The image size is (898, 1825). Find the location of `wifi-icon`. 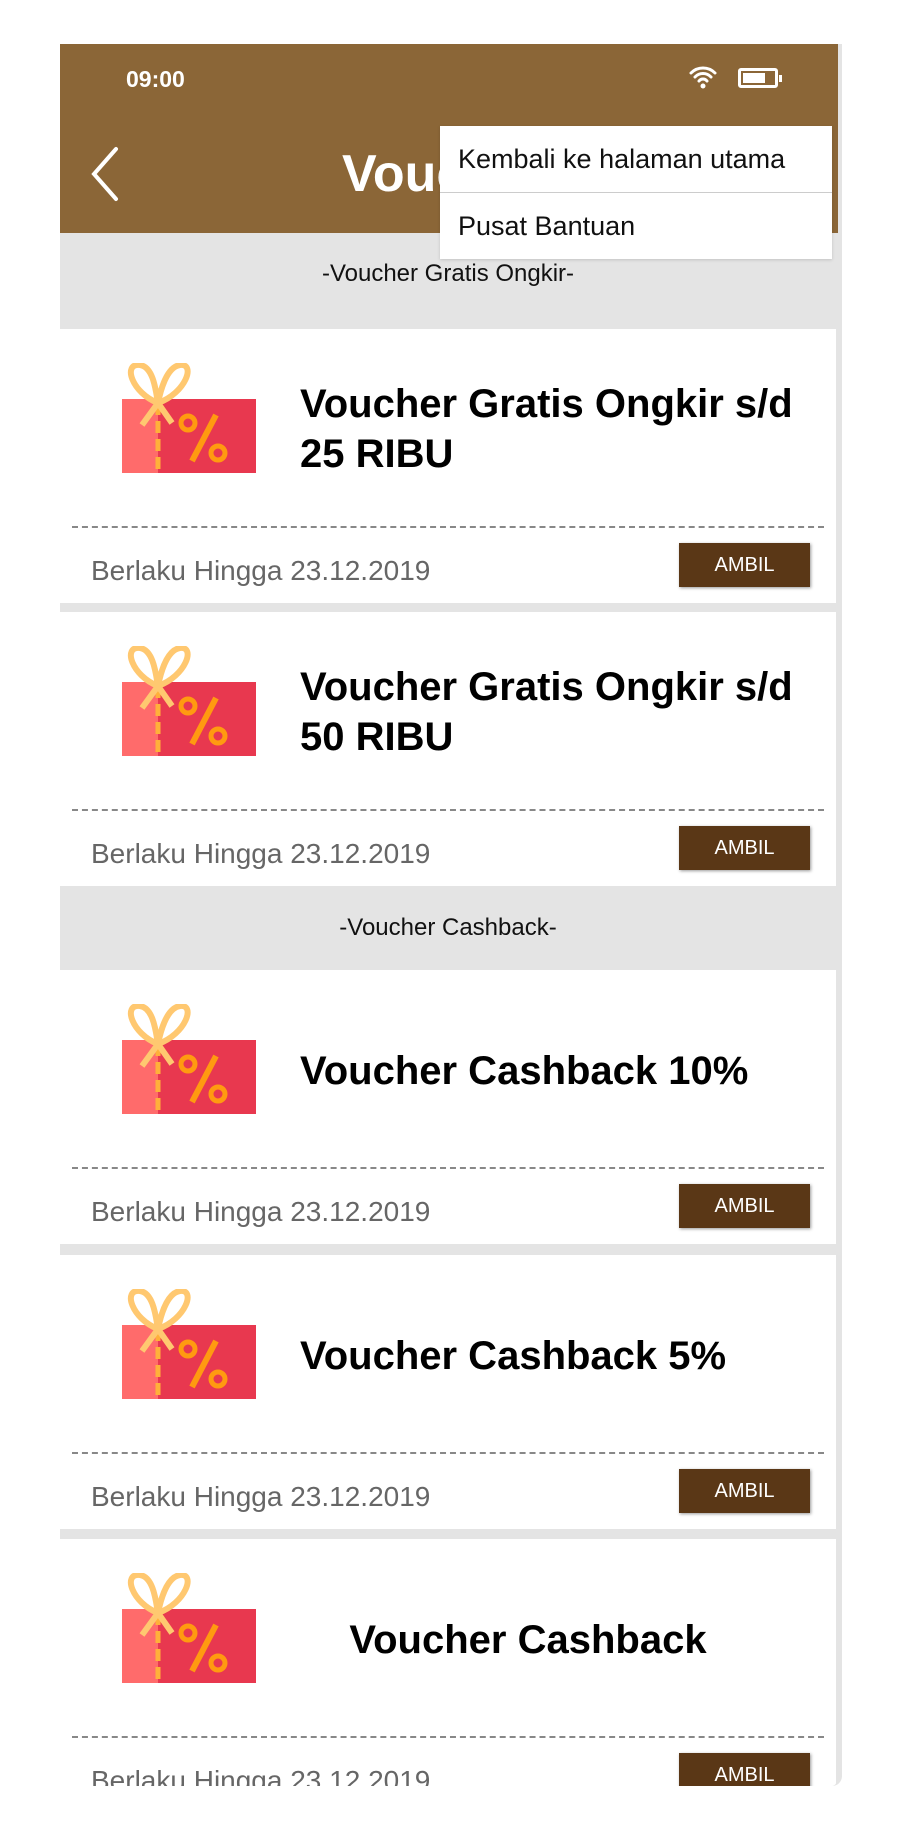

wifi-icon is located at coordinates (703, 77).